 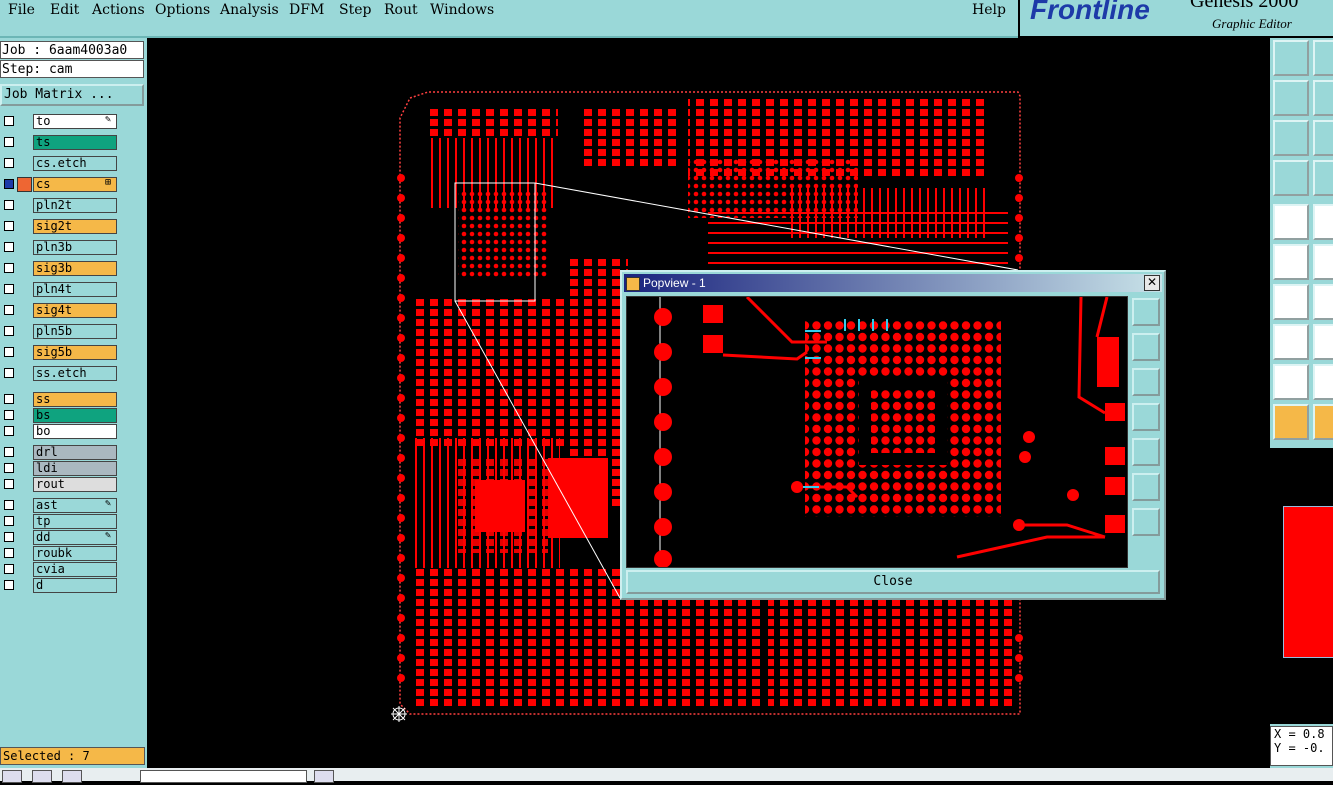 I want to click on layer-row-ss-etch: ss.etch, so click(x=59, y=373).